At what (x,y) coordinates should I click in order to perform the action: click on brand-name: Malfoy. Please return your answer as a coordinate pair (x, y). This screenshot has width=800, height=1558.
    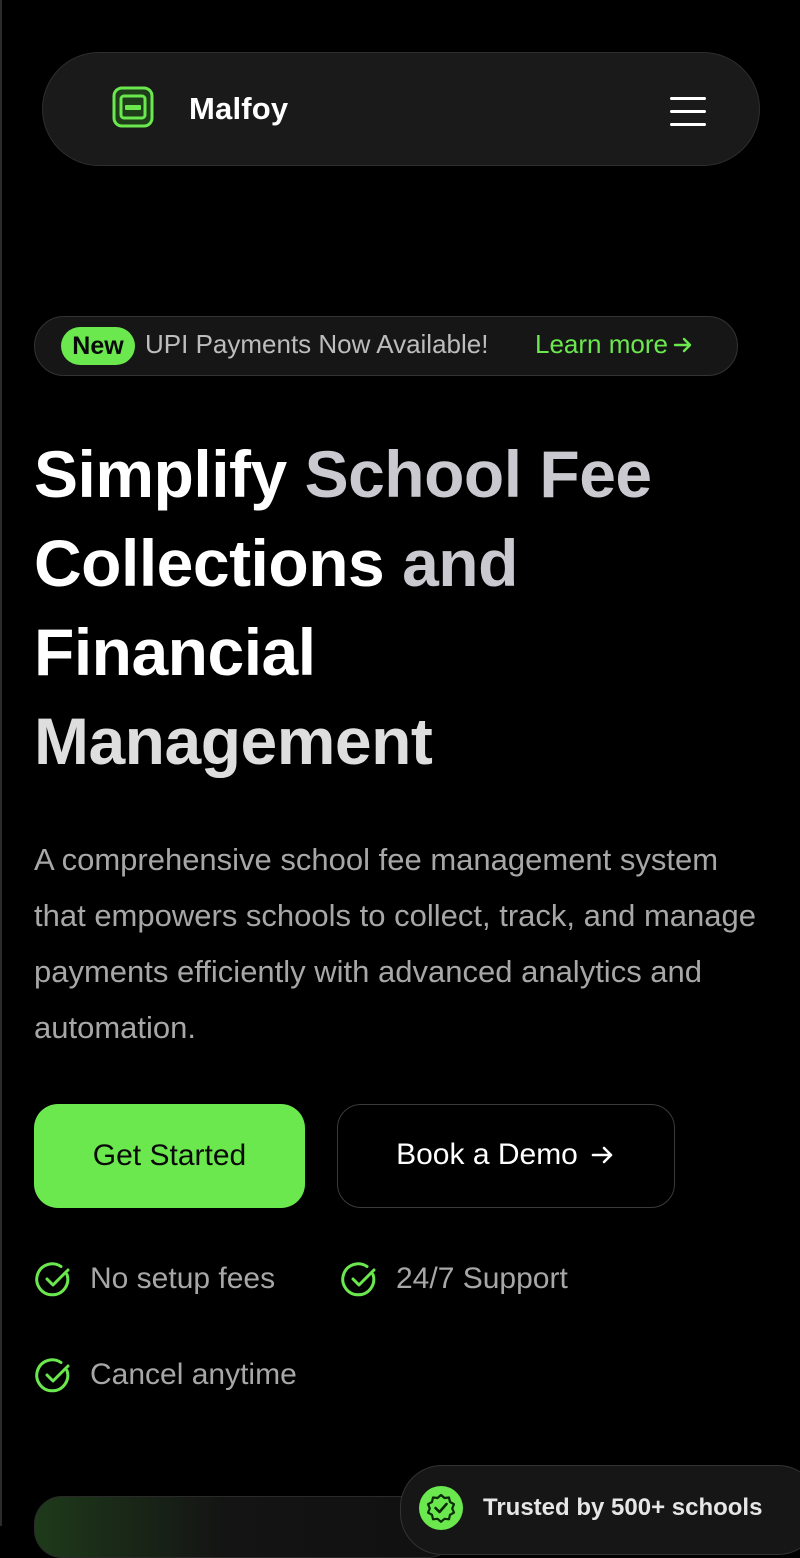
    Looking at the image, I should click on (238, 109).